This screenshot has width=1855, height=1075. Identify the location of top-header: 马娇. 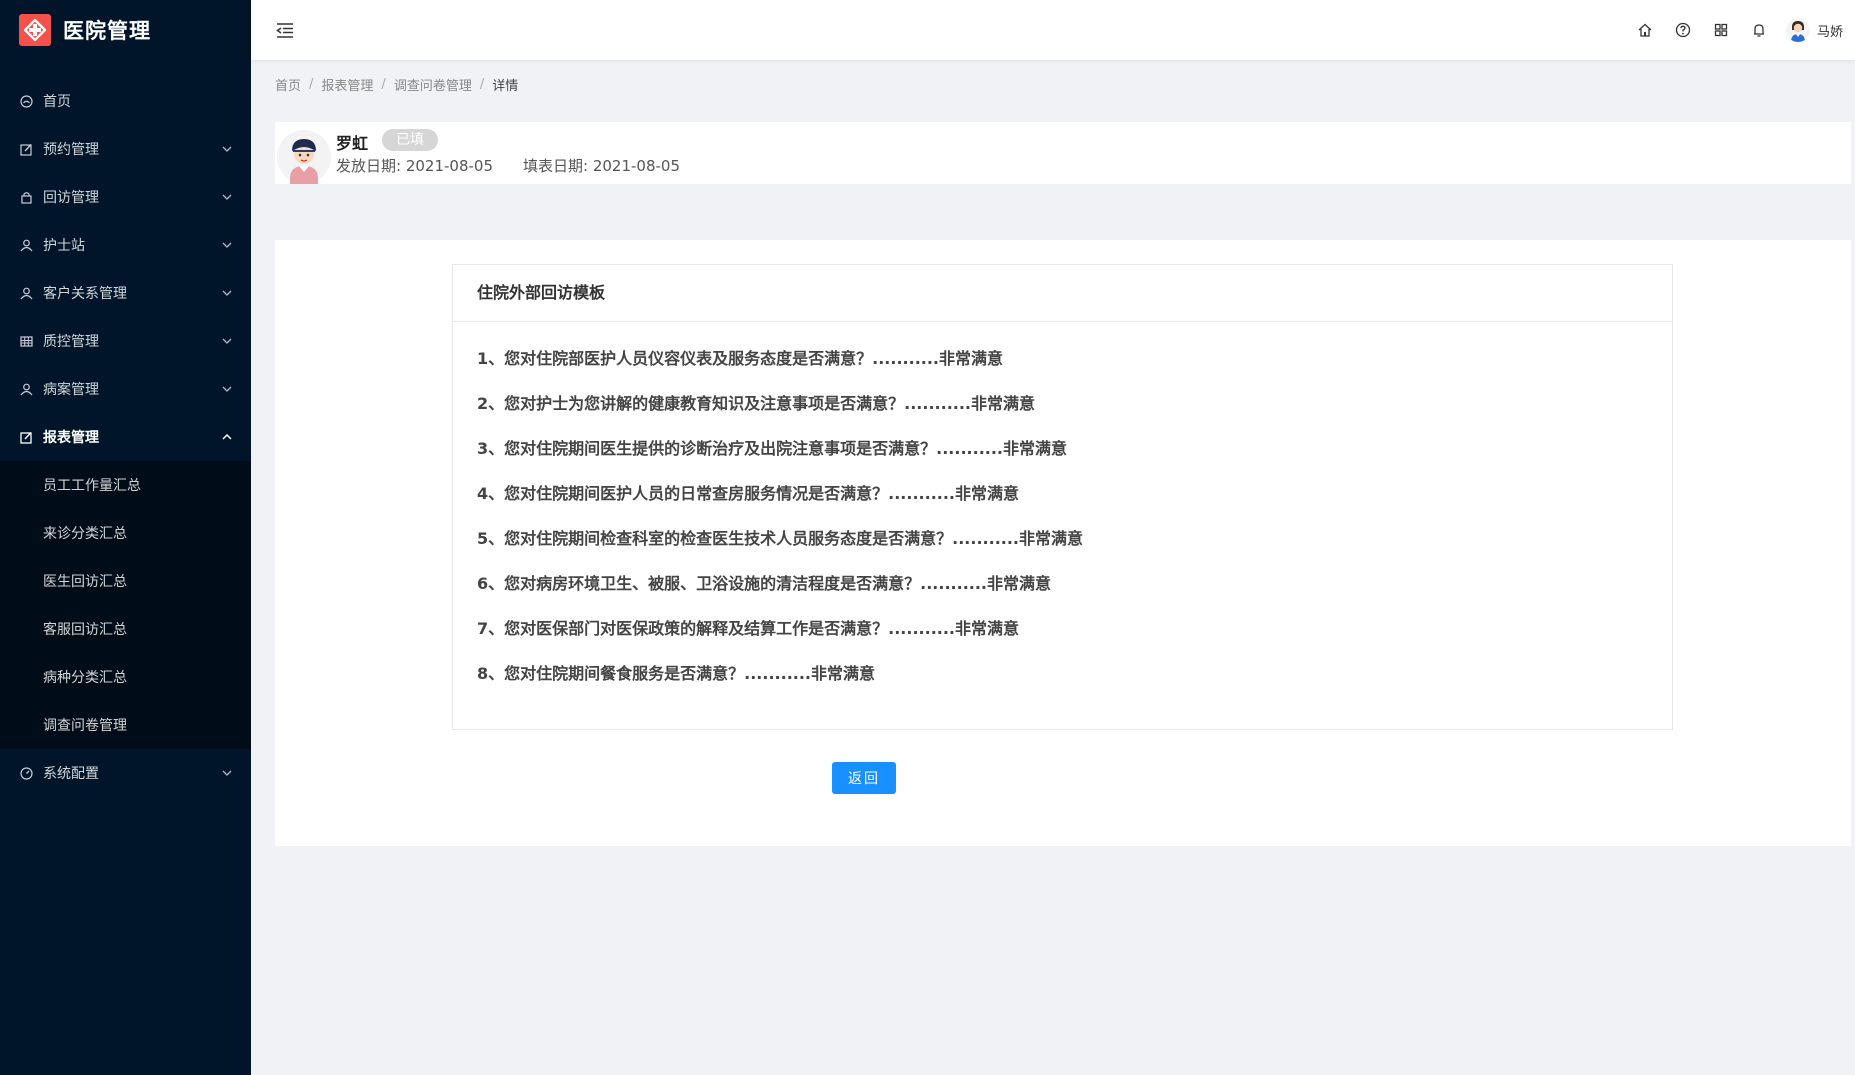
(1053, 30).